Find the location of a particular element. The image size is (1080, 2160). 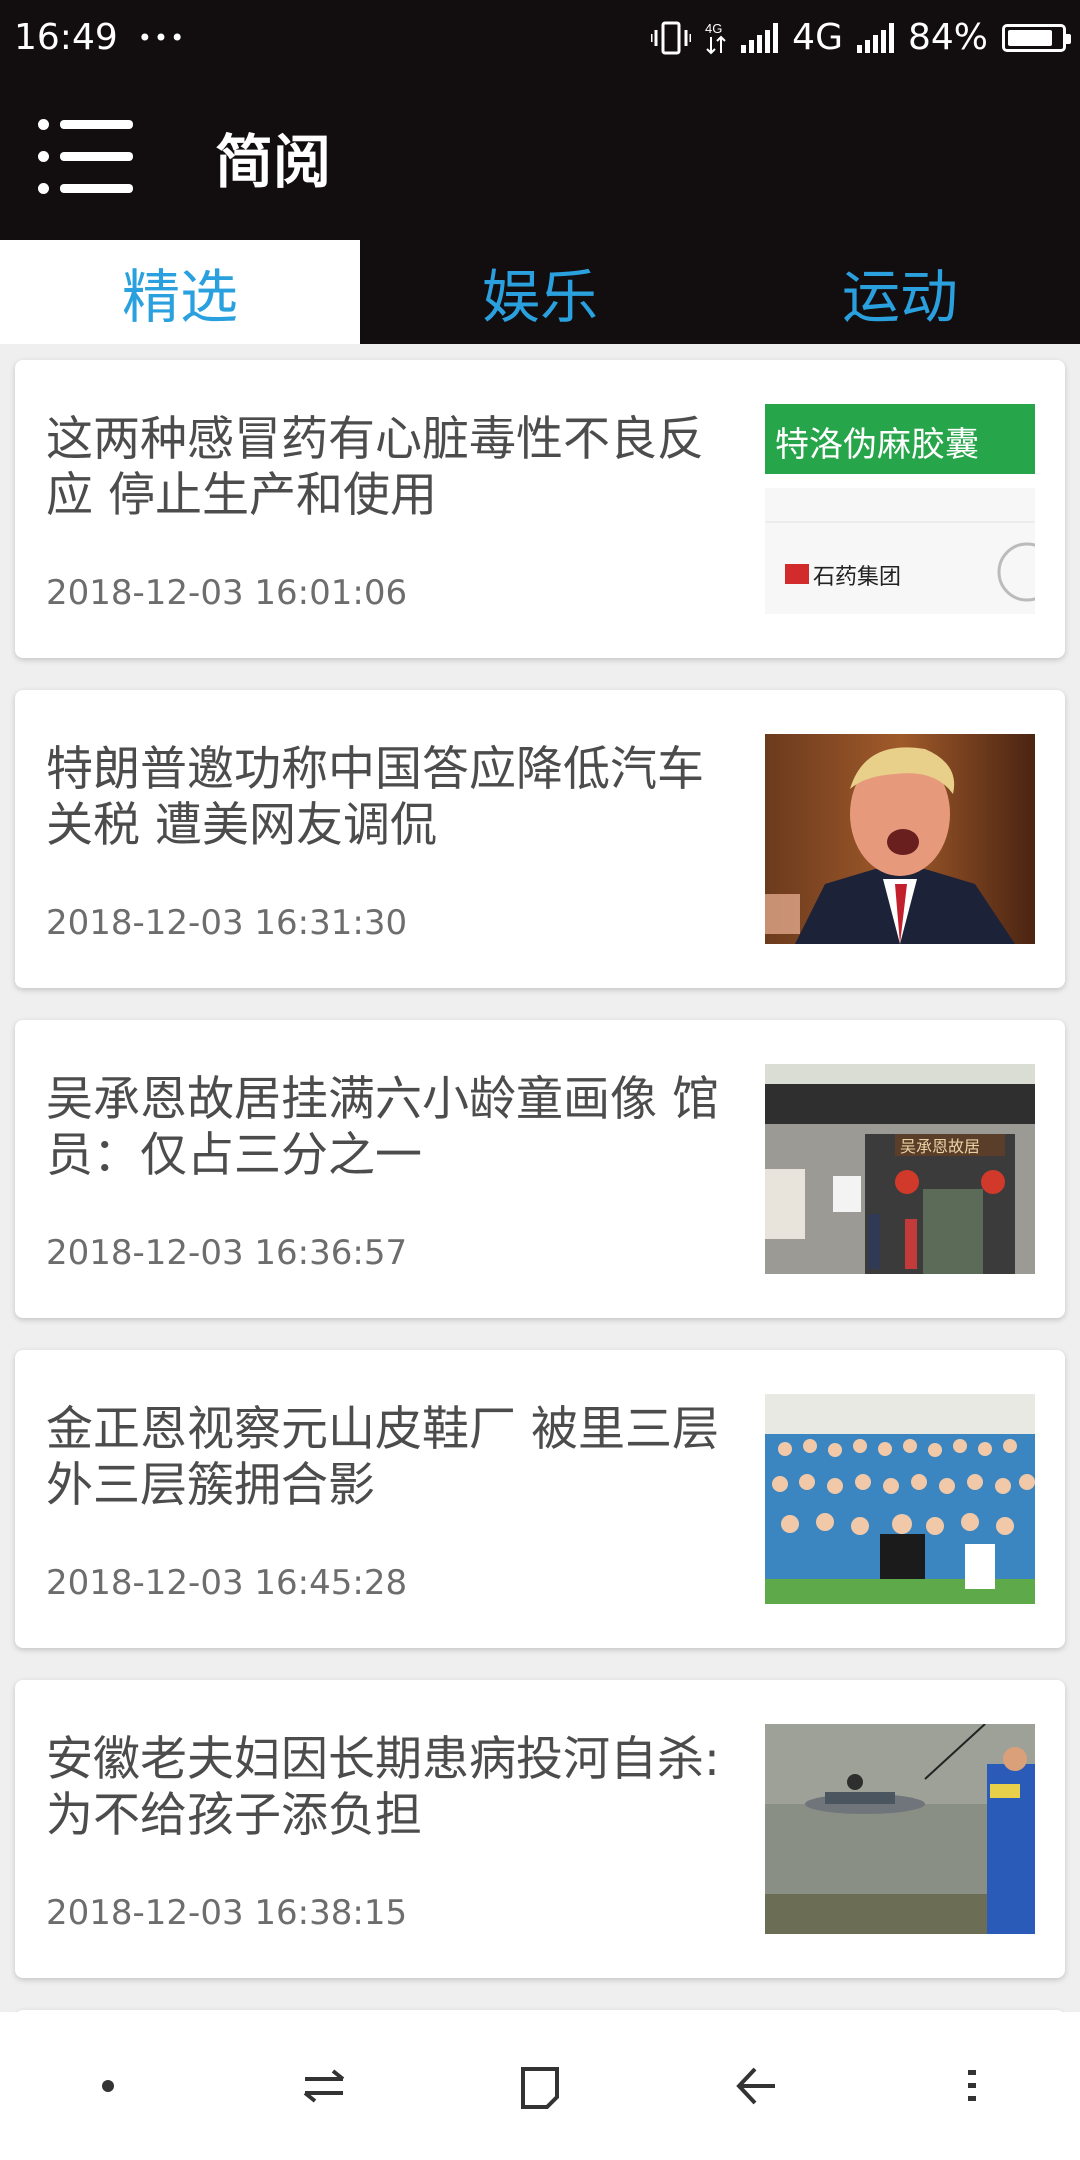

app-bar: 简阅 is located at coordinates (540, 157).